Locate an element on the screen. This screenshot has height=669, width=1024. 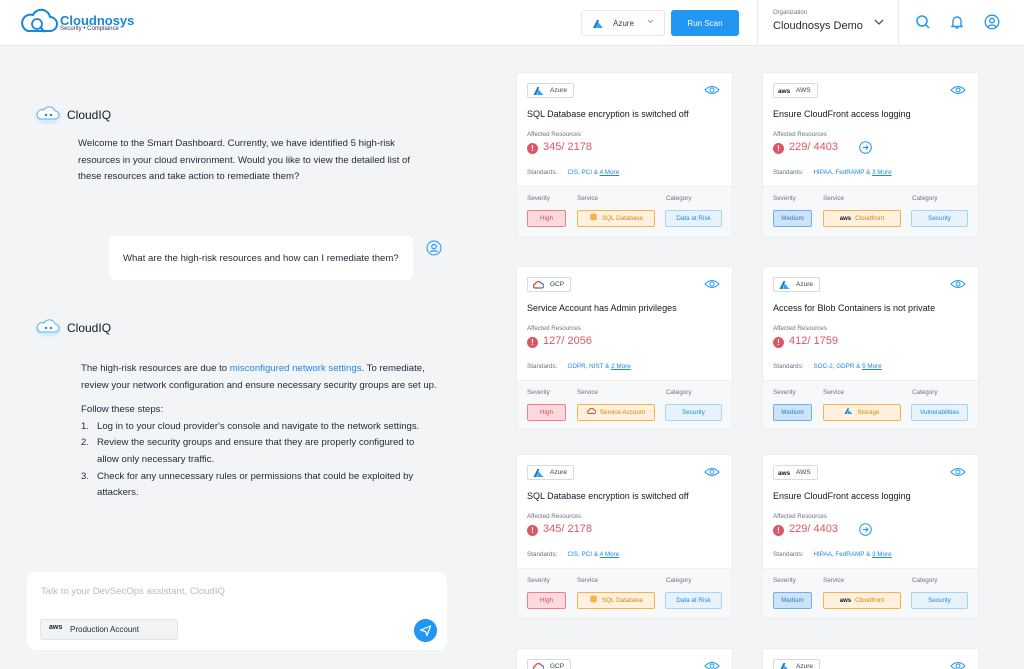
cloud-provider-select: Azure is located at coordinates (623, 23).